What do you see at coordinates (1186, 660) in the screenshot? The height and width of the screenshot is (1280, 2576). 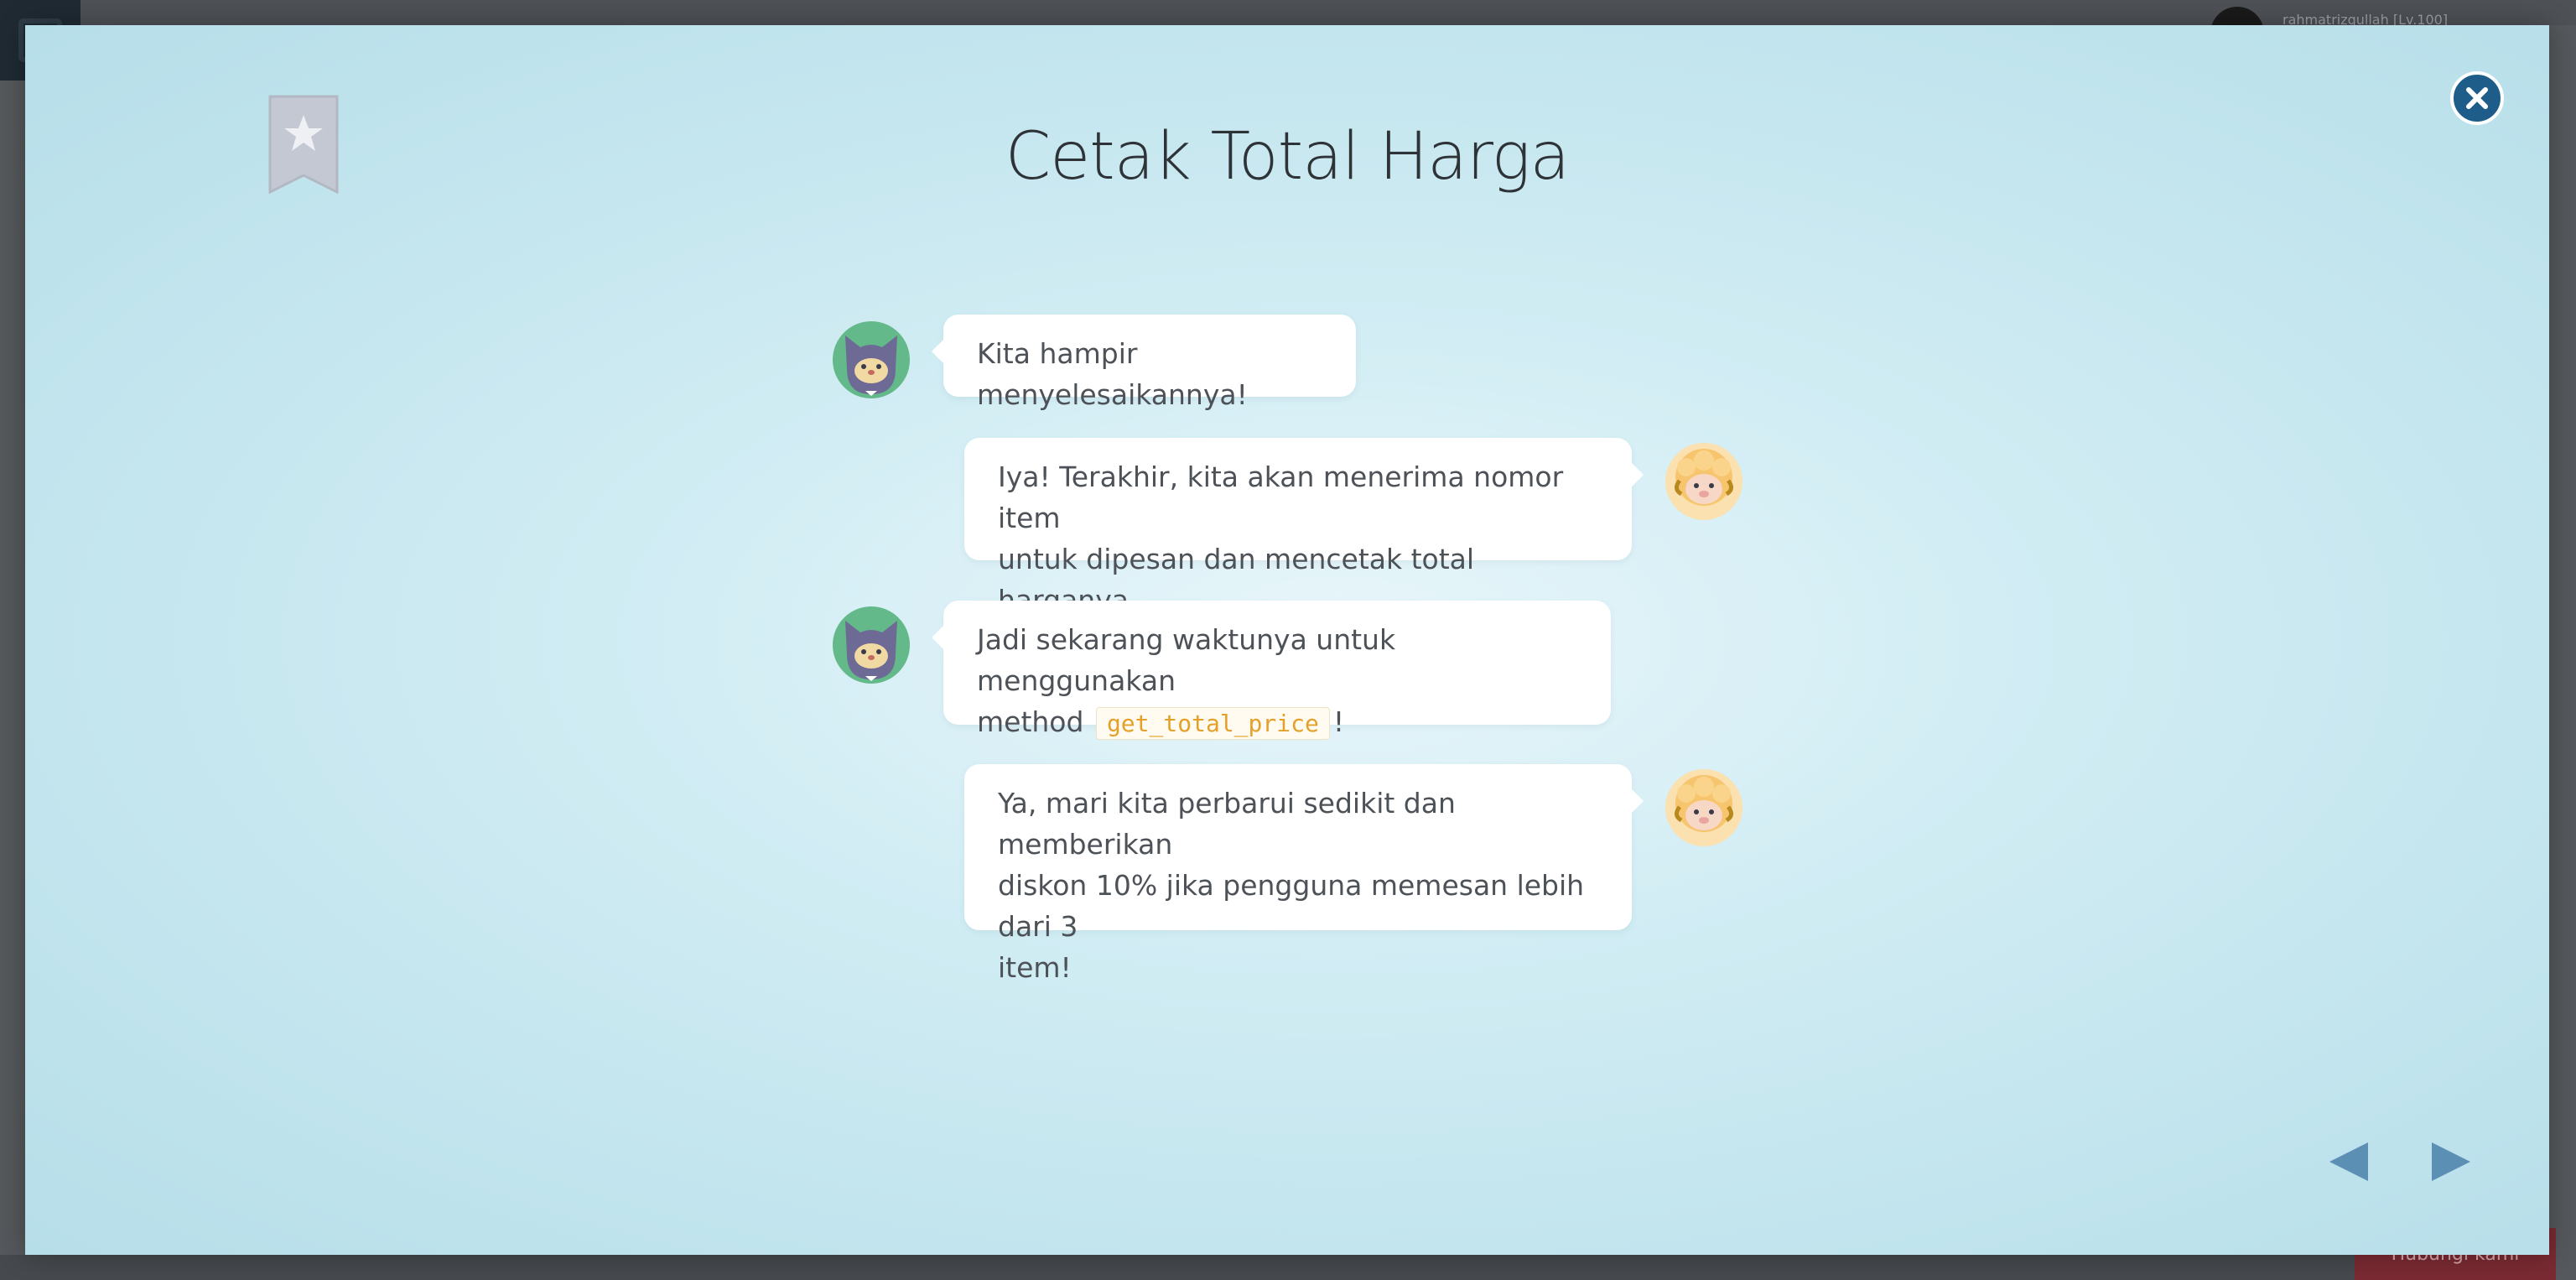 I see `chat-message-line: Jadi sekarang waktunya untuk menggunakan` at bounding box center [1186, 660].